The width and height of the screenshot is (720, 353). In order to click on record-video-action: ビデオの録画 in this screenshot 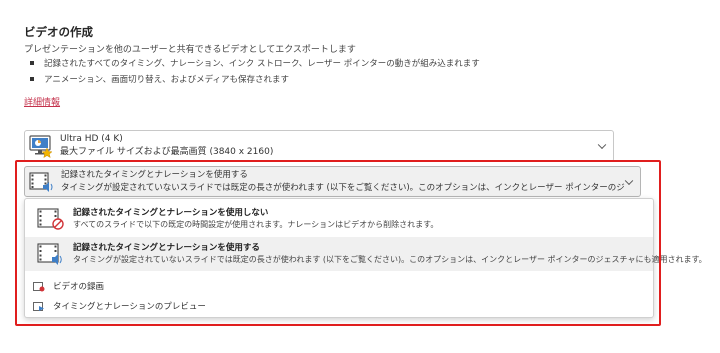, I will do `click(68, 286)`.